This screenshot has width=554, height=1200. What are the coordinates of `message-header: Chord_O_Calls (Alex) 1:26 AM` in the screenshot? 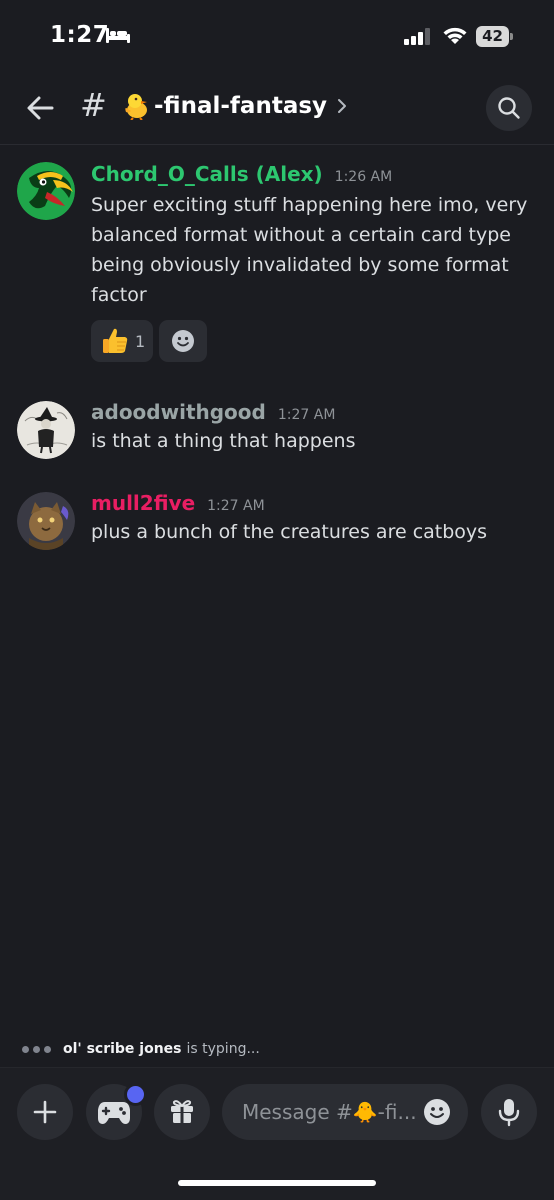 It's located at (241, 174).